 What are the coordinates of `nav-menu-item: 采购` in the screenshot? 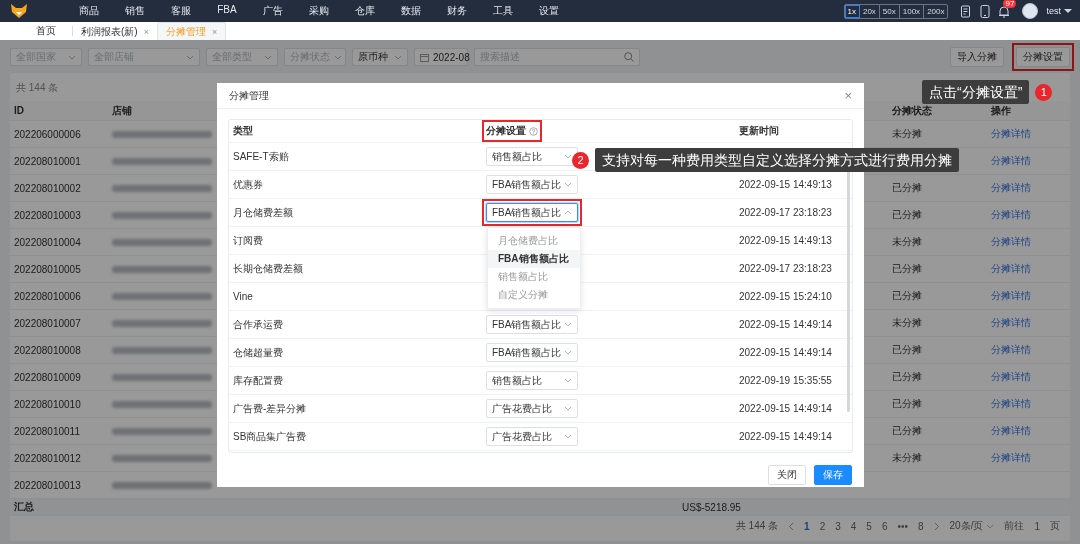 It's located at (319, 11).